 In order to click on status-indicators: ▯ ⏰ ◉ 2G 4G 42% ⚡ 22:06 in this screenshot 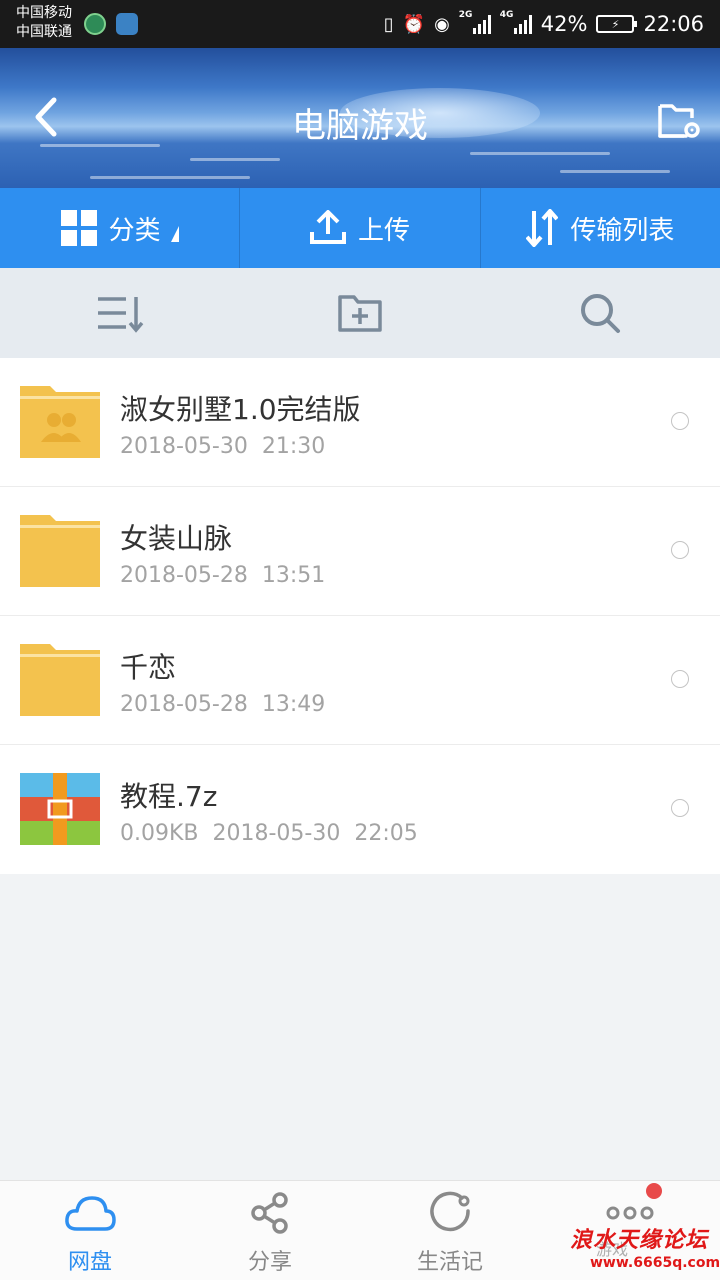, I will do `click(544, 24)`.